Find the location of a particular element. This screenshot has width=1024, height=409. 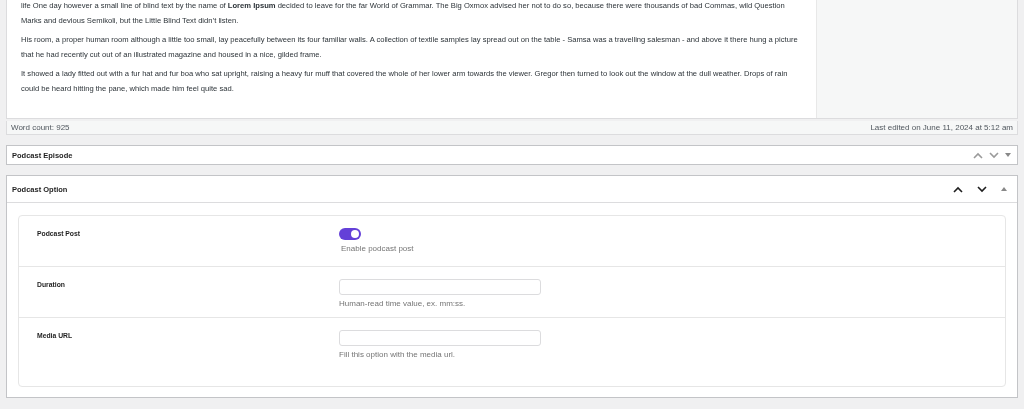

triangle-up-icon is located at coordinates (1004, 189).